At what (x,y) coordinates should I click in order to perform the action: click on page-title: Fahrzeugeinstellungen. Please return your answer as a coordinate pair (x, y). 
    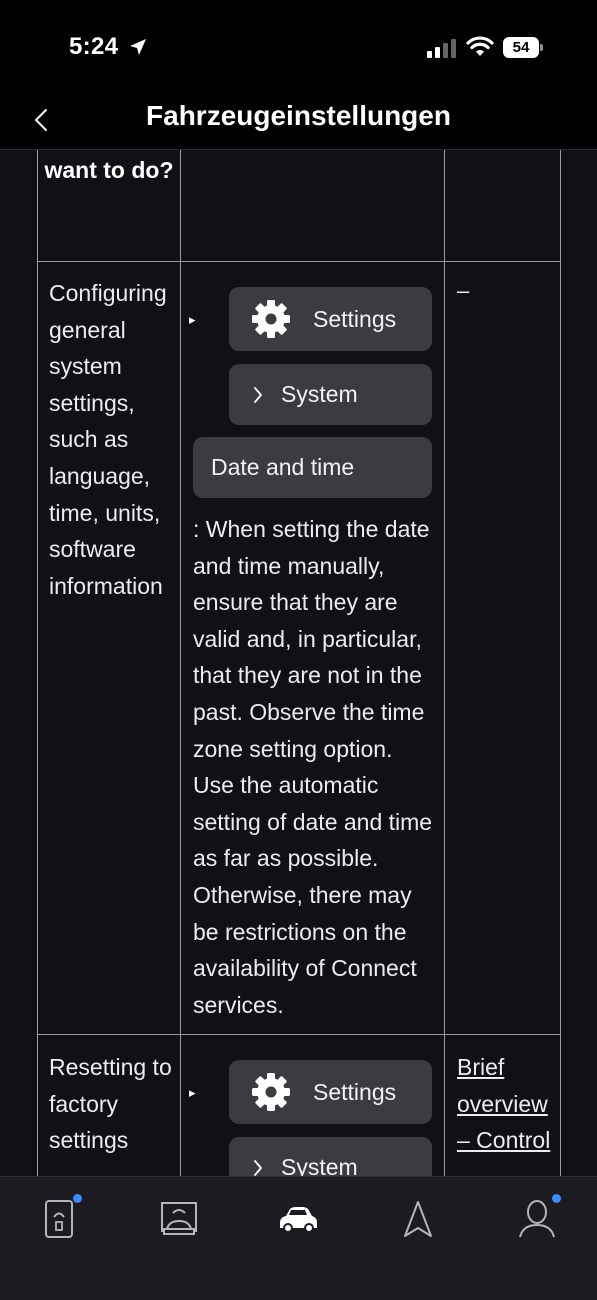
    Looking at the image, I should click on (298, 115).